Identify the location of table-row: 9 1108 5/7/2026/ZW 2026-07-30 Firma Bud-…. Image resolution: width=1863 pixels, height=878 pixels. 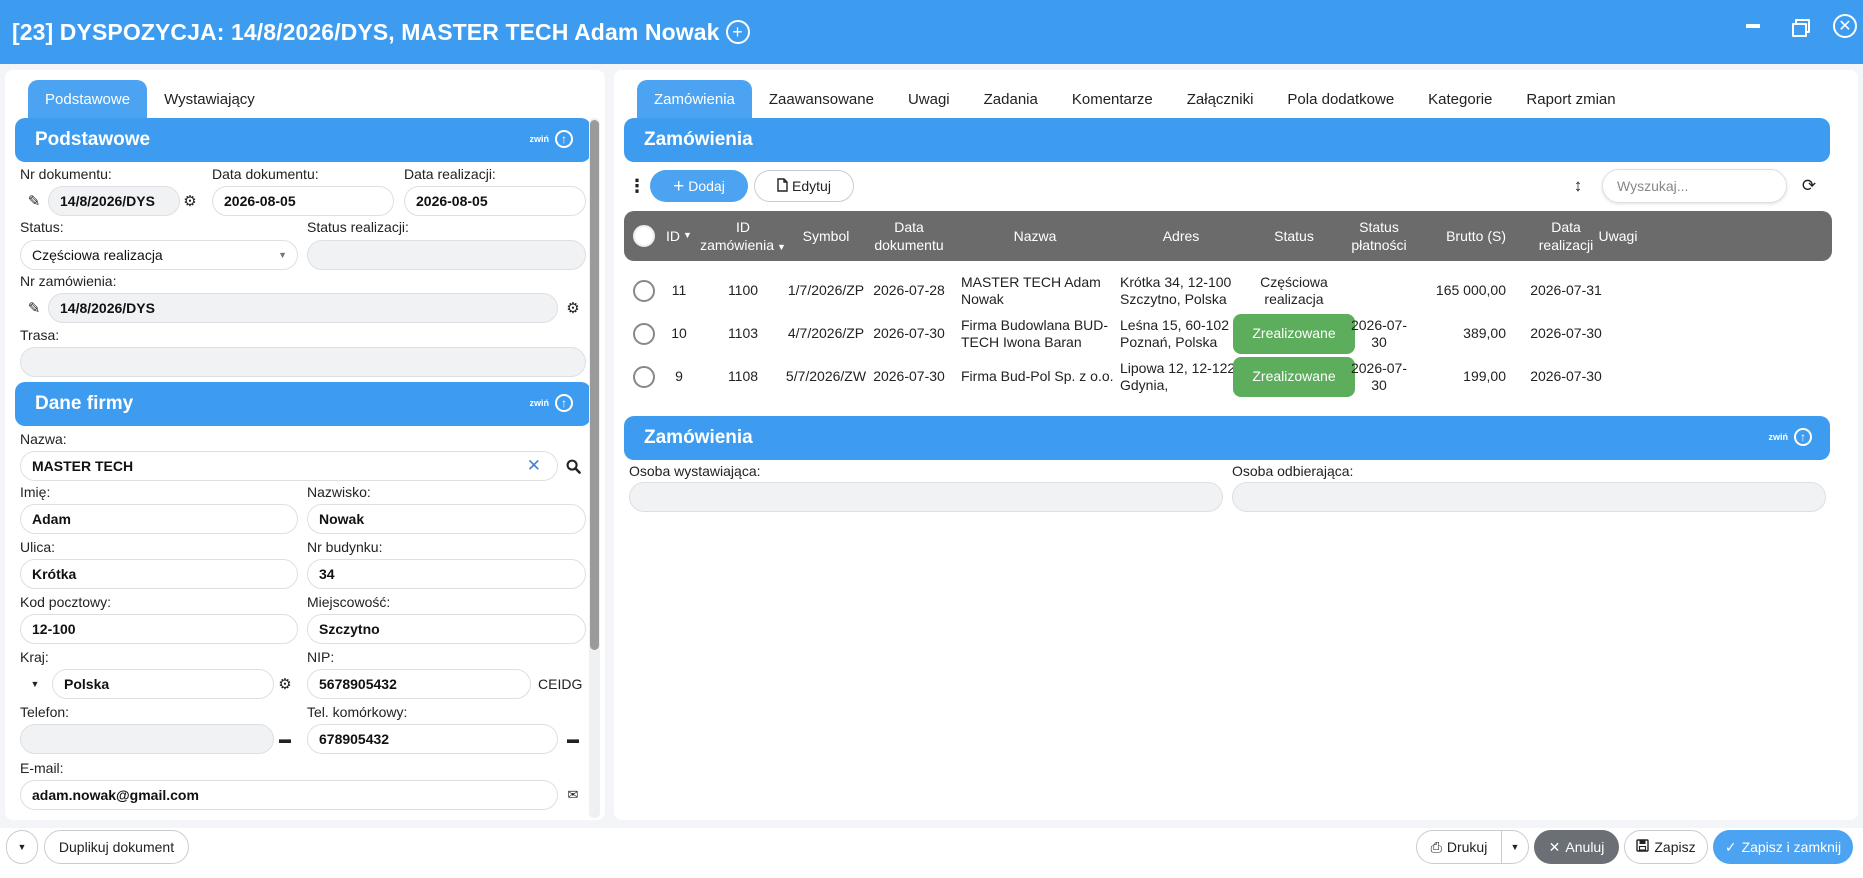
(1228, 377).